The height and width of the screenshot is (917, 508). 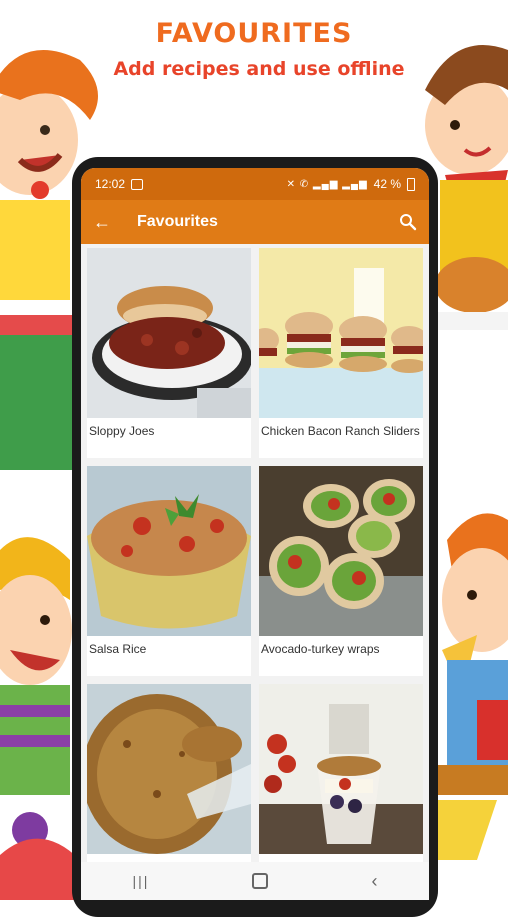 I want to click on home-icon, so click(x=260, y=881).